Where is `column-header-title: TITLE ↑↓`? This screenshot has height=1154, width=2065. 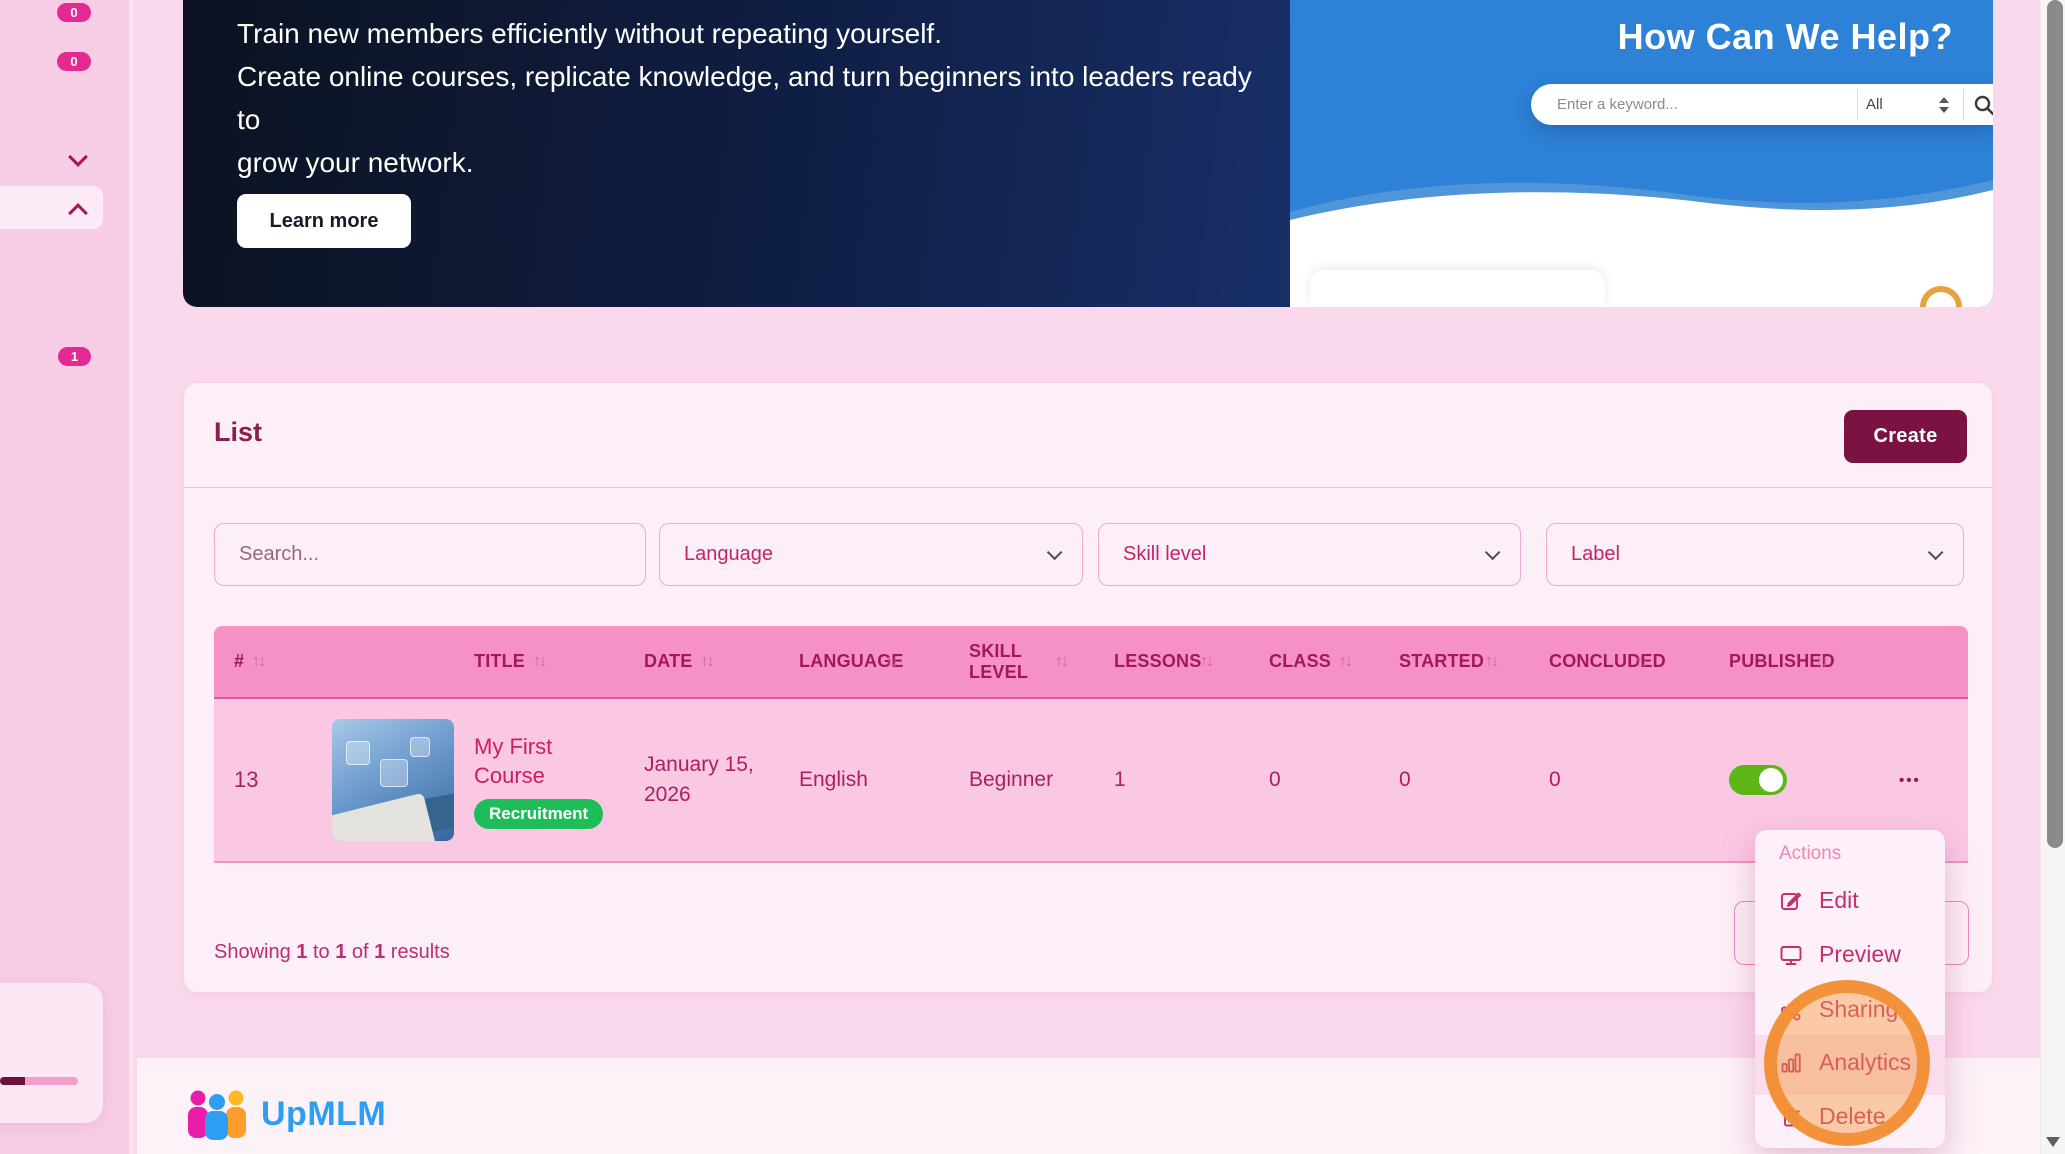 column-header-title: TITLE ↑↓ is located at coordinates (541, 661).